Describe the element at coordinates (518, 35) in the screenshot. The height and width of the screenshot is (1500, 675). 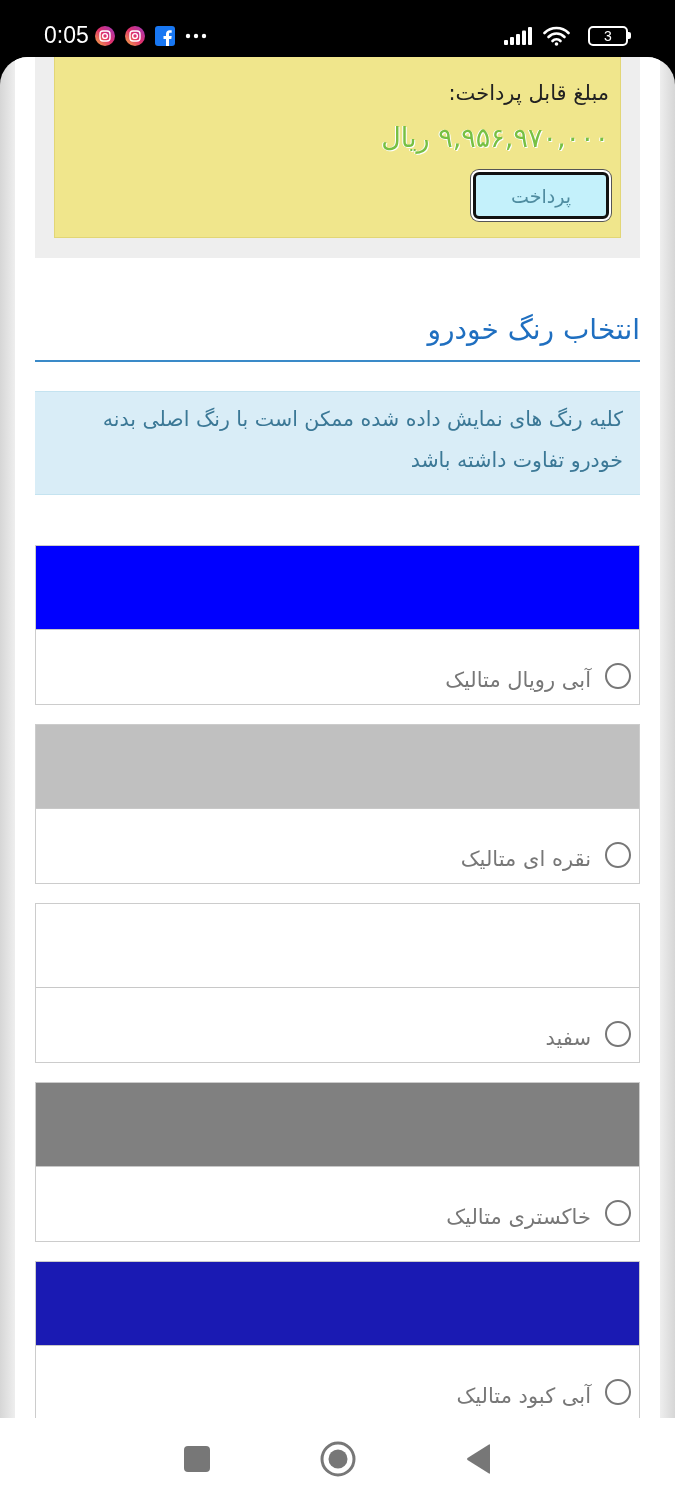
I see `signal-icon` at that location.